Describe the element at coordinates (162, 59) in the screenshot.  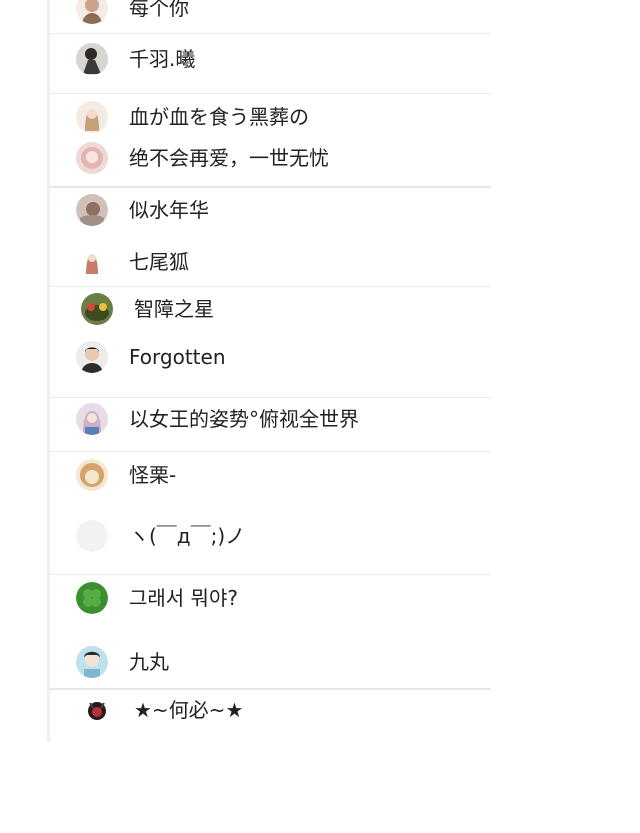
I see `contact-name: 千羽.曦` at that location.